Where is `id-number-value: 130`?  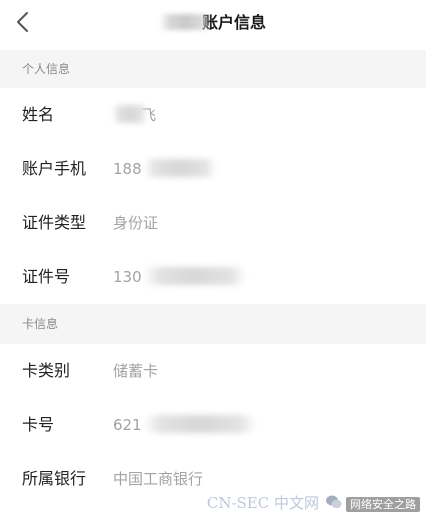
id-number-value: 130 is located at coordinates (179, 277).